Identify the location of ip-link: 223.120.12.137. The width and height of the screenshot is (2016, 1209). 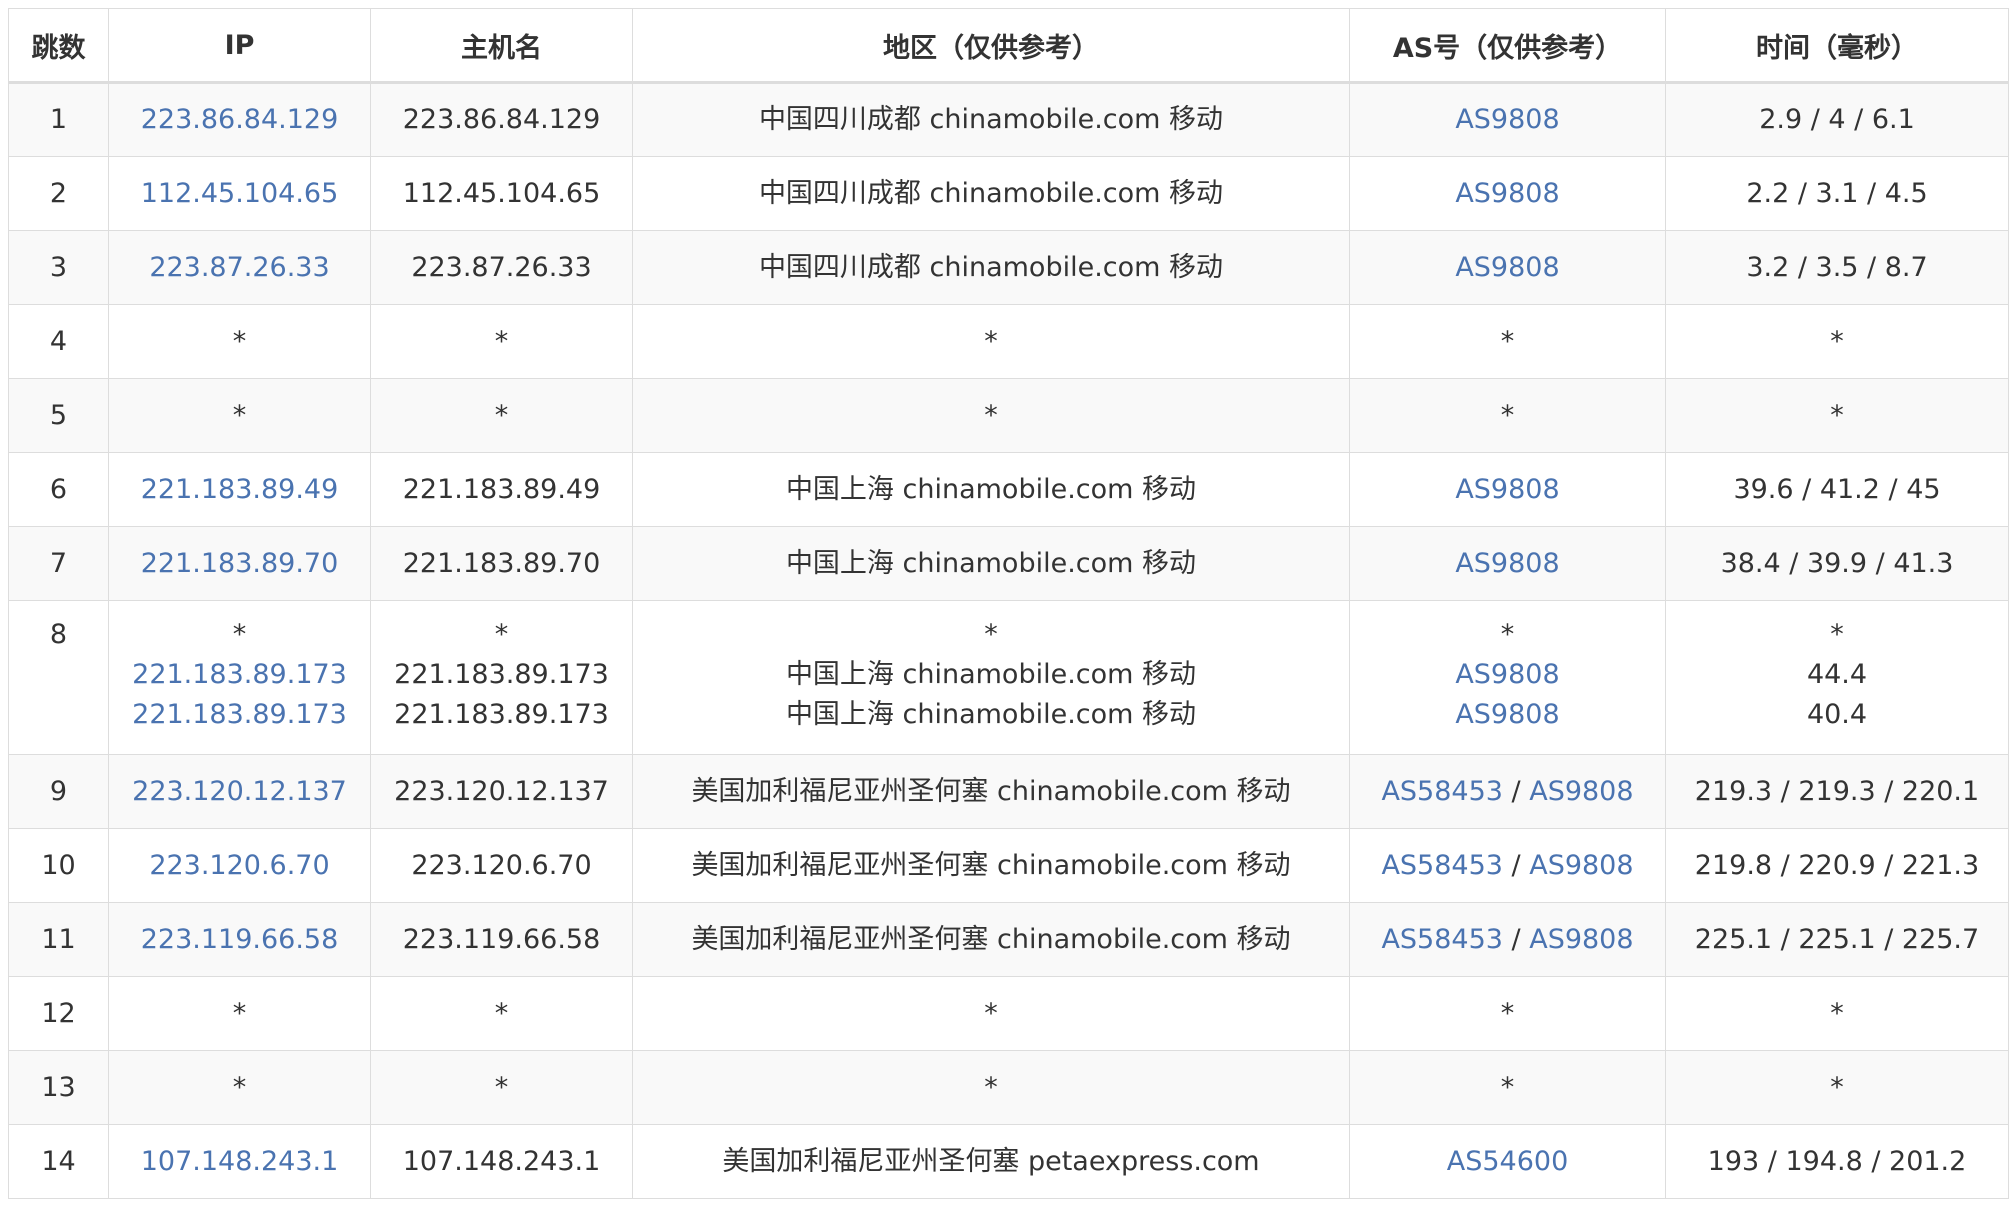
(239, 791).